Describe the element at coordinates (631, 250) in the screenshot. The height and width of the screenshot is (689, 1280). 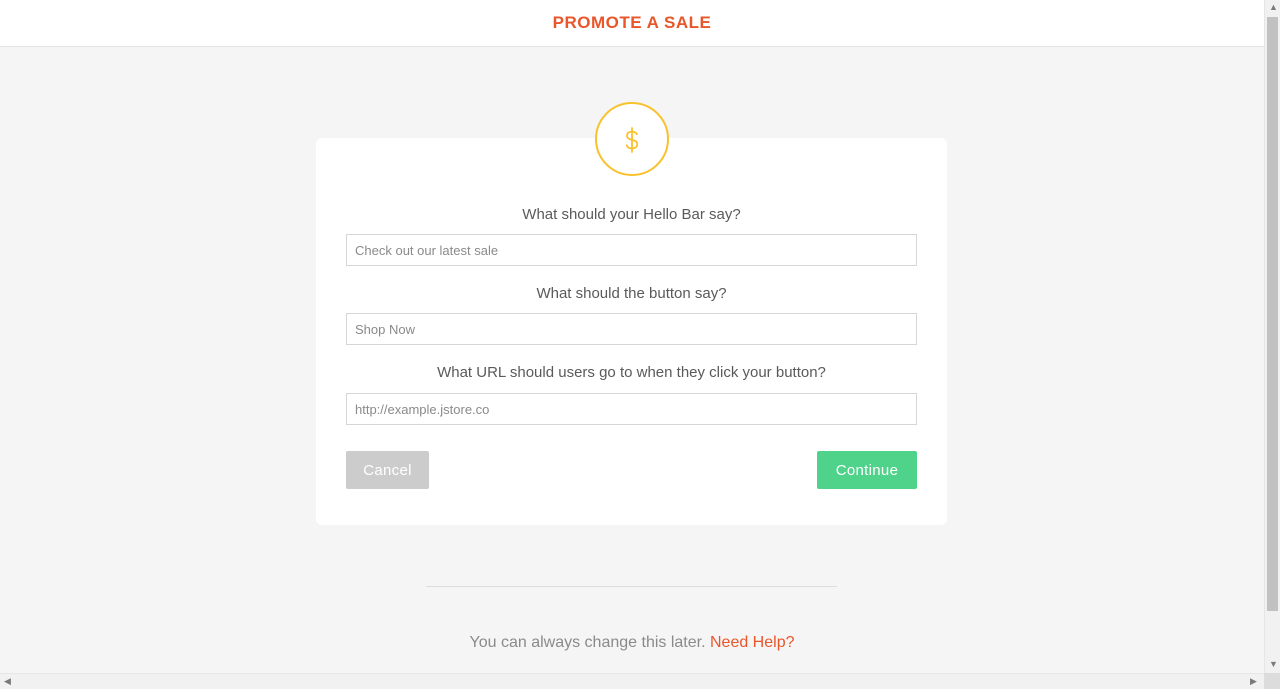
I see `message-input` at that location.